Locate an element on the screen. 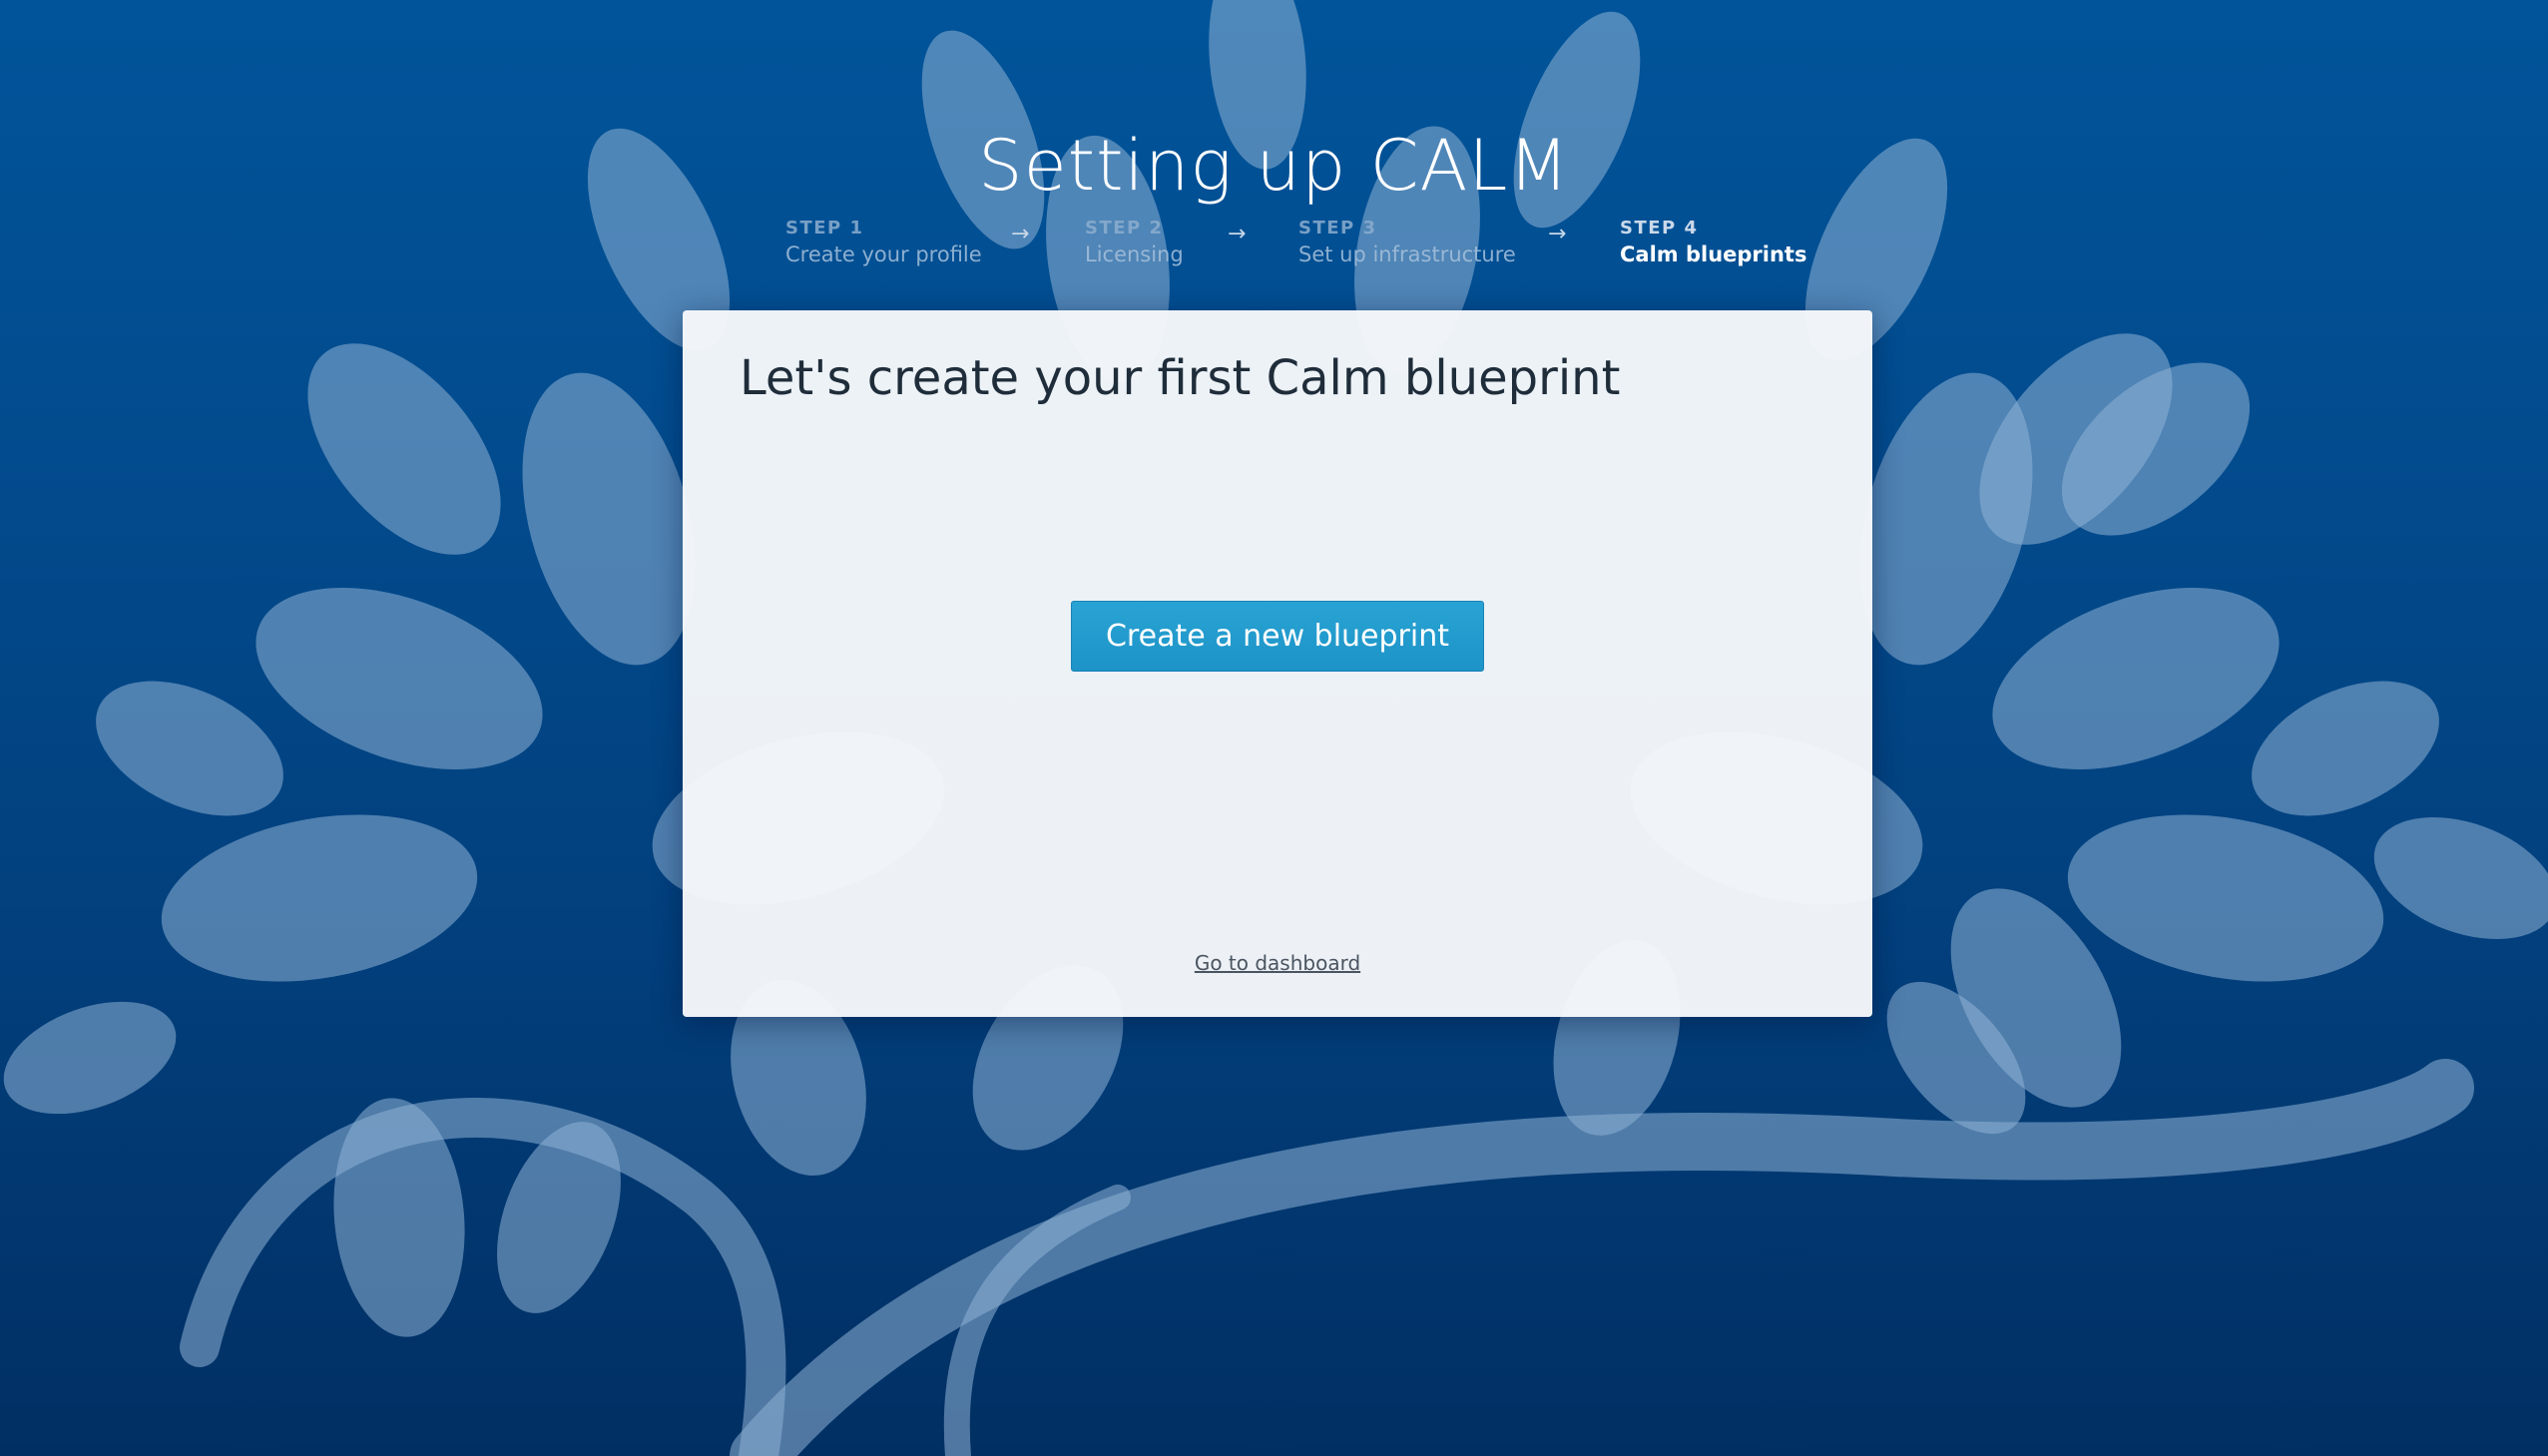 The image size is (2548, 1456). step-licensing: STEP 2 Licensing is located at coordinates (1134, 242).